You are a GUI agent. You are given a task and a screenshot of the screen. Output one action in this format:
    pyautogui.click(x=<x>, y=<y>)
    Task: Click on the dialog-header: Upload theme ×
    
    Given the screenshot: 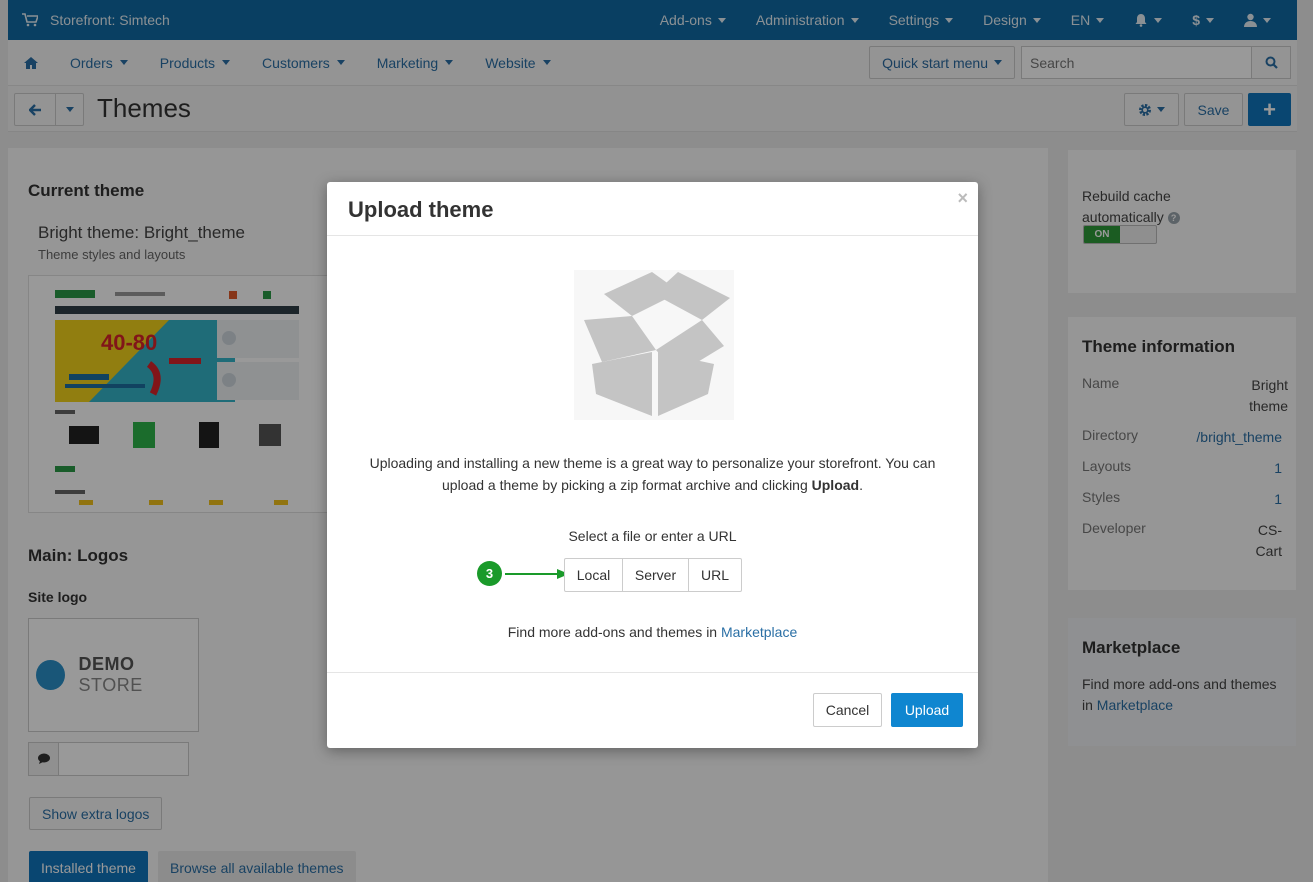 What is the action you would take?
    pyautogui.click(x=652, y=209)
    